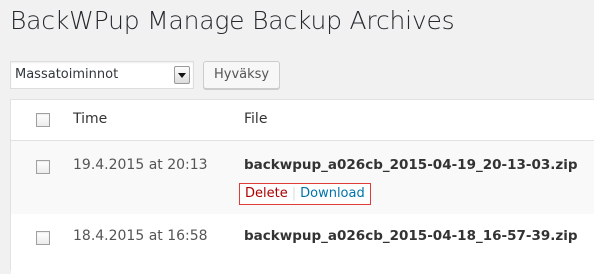  I want to click on file-name: backwpup_a026cb_2015-04-19_20-13-03.zip, so click(411, 165).